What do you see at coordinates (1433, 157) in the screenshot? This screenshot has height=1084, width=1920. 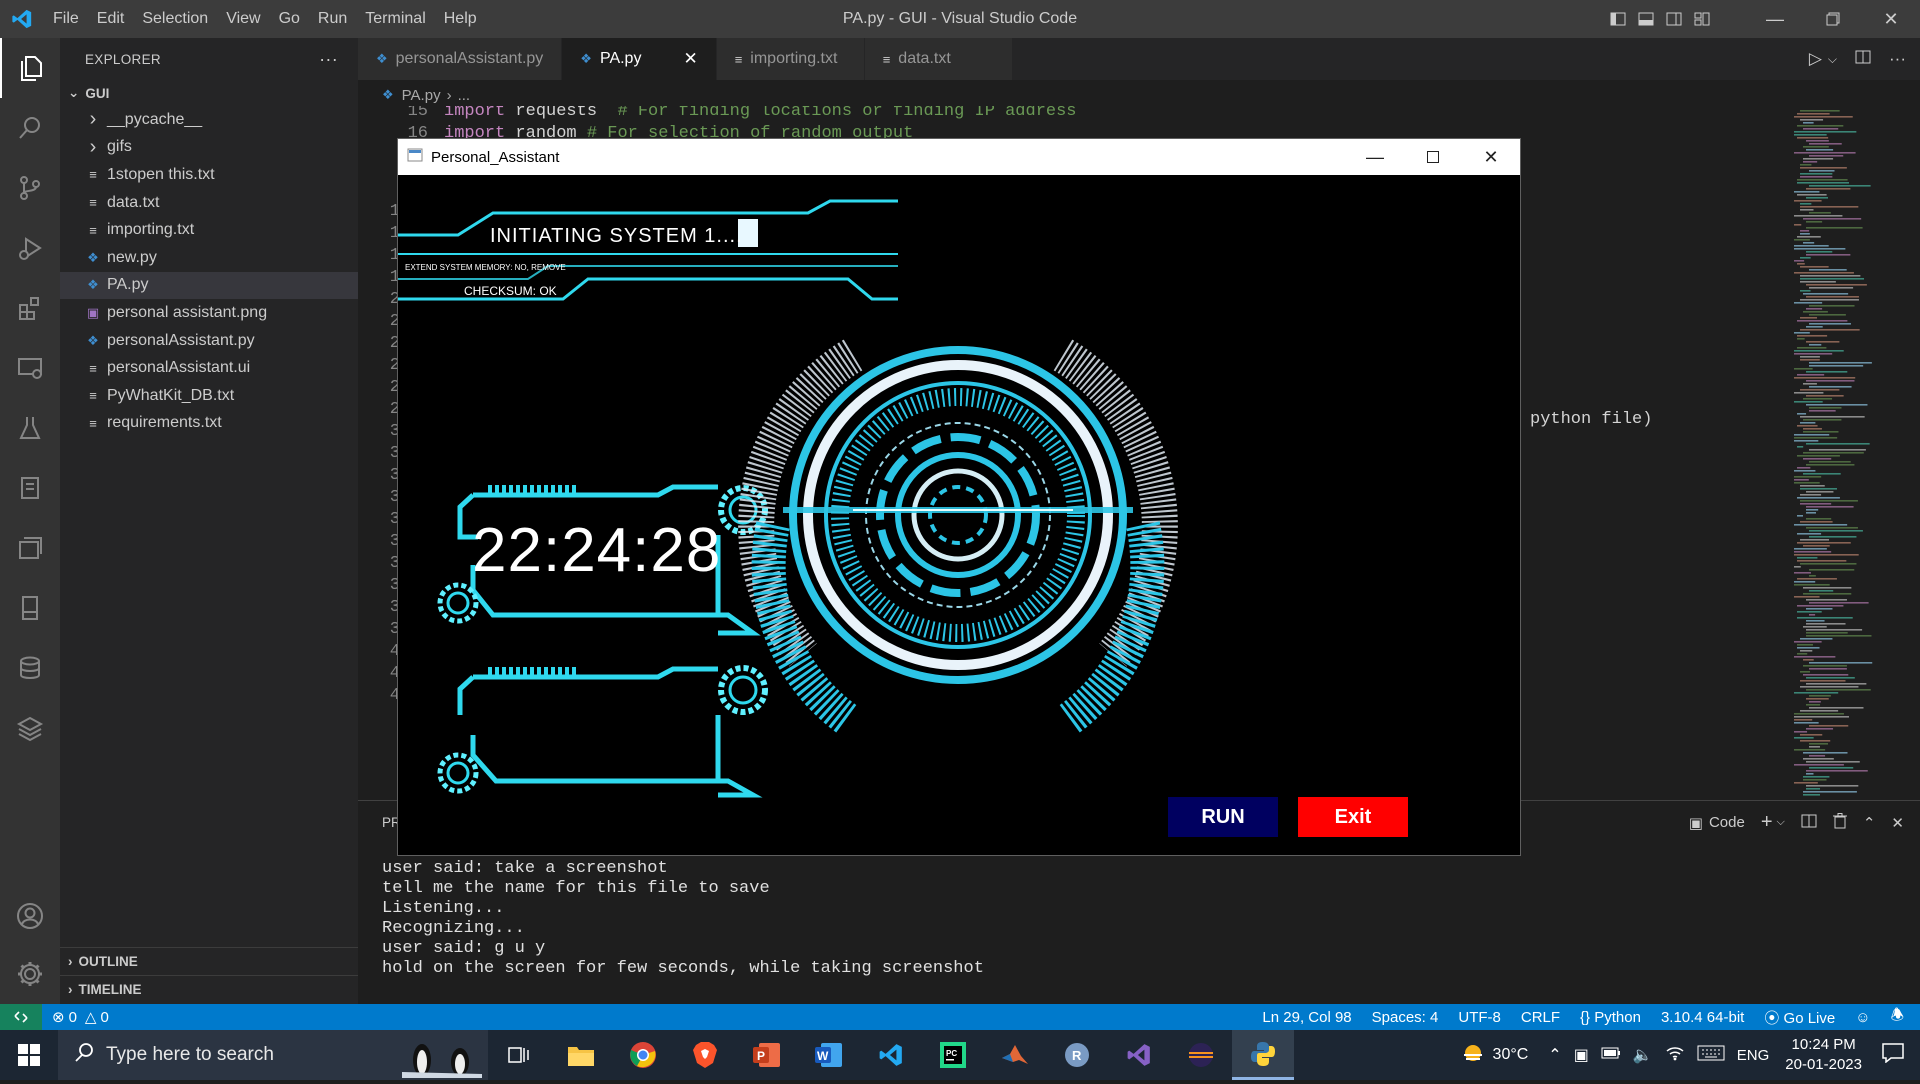 I see `app-maximize-button` at bounding box center [1433, 157].